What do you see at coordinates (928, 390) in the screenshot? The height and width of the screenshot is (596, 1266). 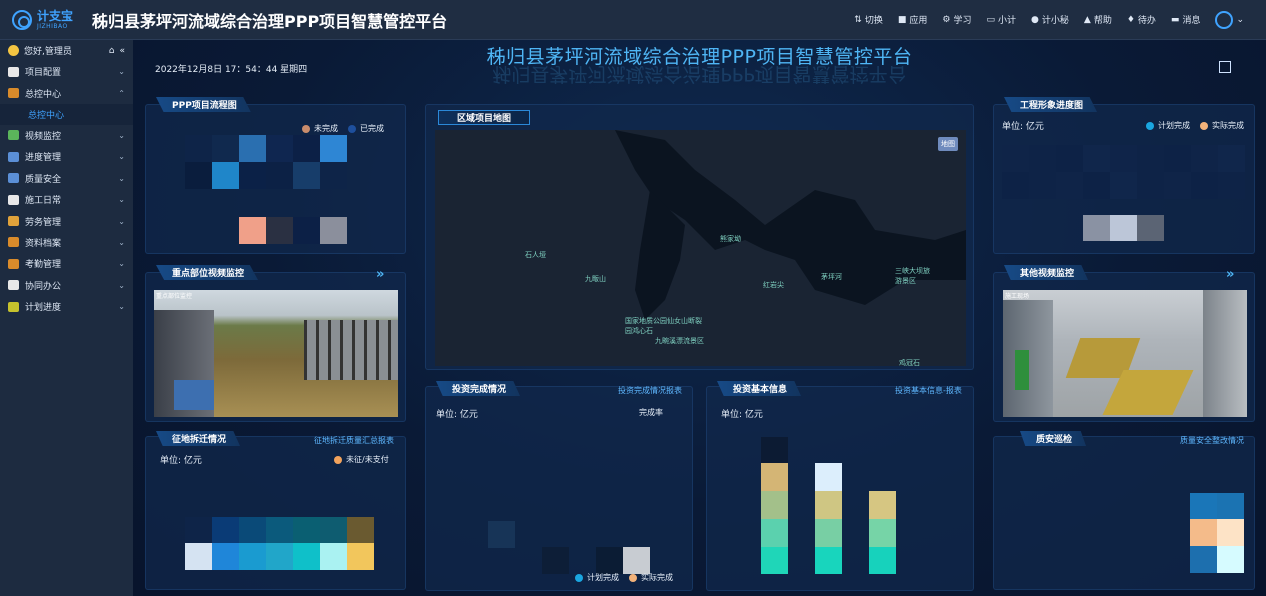 I see `invest-info-report-link: 投资基本信息-报表` at bounding box center [928, 390].